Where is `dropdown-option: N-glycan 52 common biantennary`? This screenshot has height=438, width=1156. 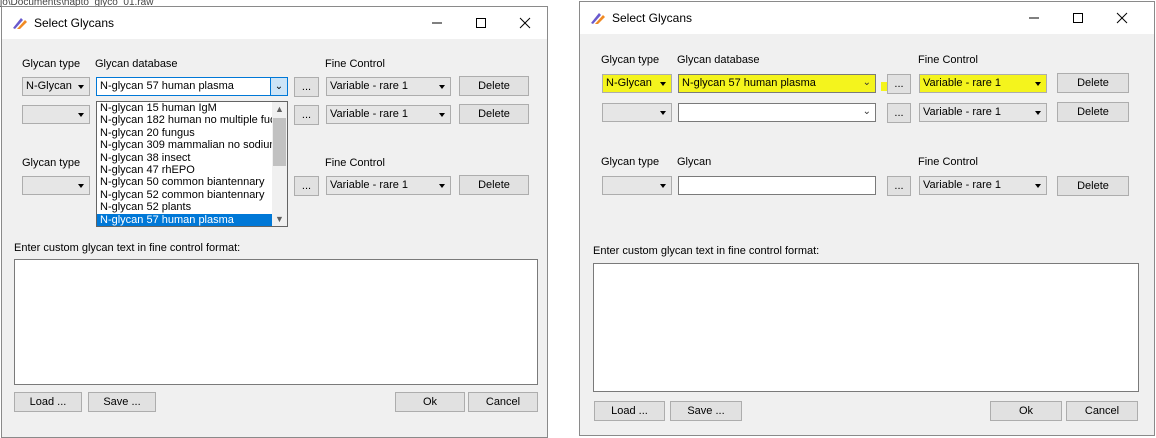
dropdown-option: N-glycan 52 common biantennary is located at coordinates (184, 195).